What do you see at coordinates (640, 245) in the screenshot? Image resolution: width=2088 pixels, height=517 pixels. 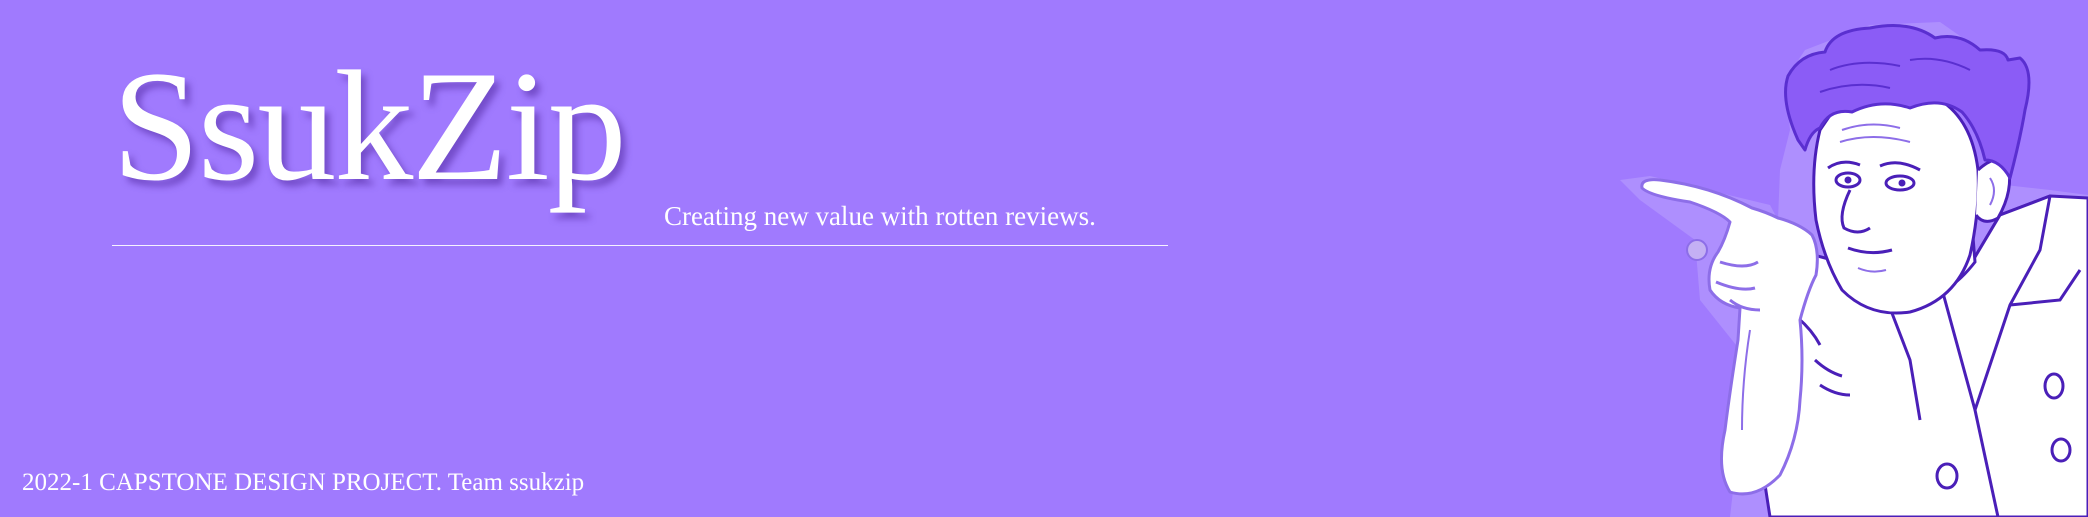 I see `title-divider` at bounding box center [640, 245].